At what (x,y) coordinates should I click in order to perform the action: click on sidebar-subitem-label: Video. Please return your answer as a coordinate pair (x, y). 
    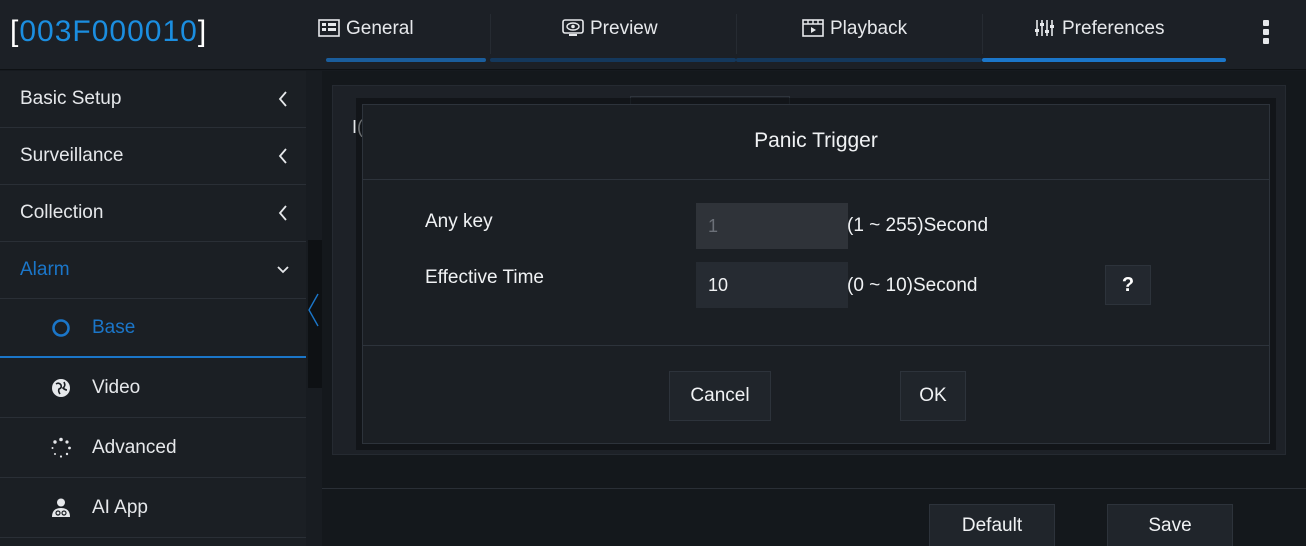
    Looking at the image, I should click on (116, 387).